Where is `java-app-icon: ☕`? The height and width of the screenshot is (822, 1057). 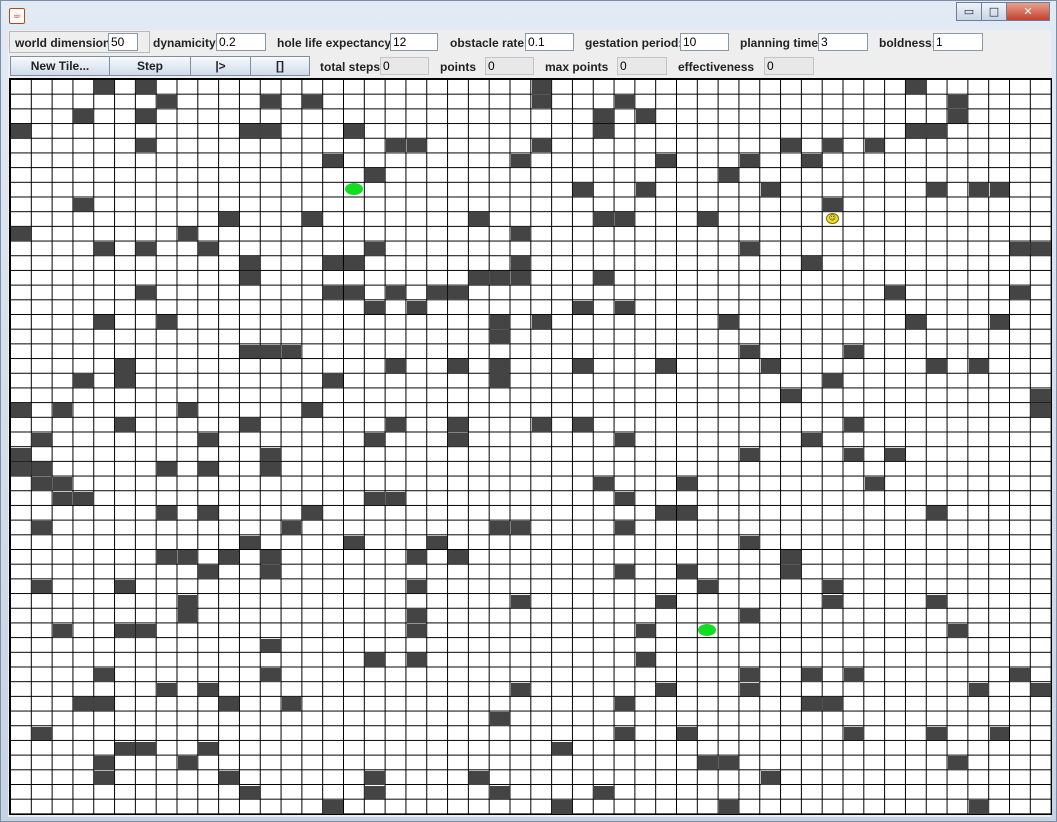
java-app-icon: ☕ is located at coordinates (17, 16).